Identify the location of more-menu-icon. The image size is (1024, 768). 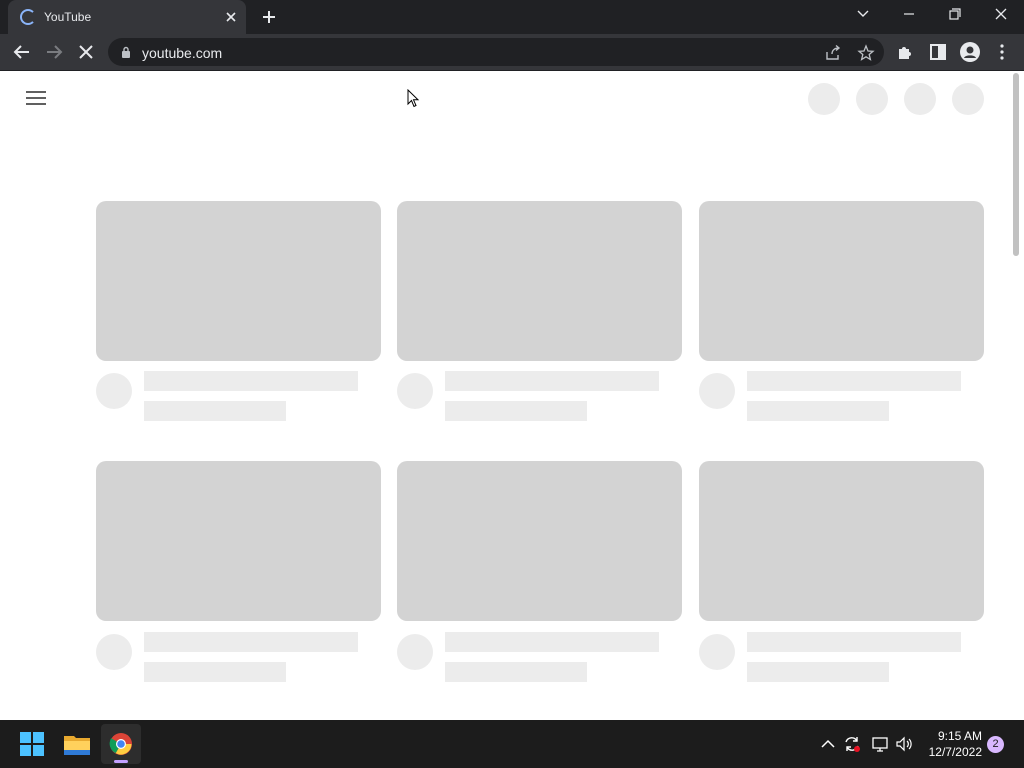
(1002, 52).